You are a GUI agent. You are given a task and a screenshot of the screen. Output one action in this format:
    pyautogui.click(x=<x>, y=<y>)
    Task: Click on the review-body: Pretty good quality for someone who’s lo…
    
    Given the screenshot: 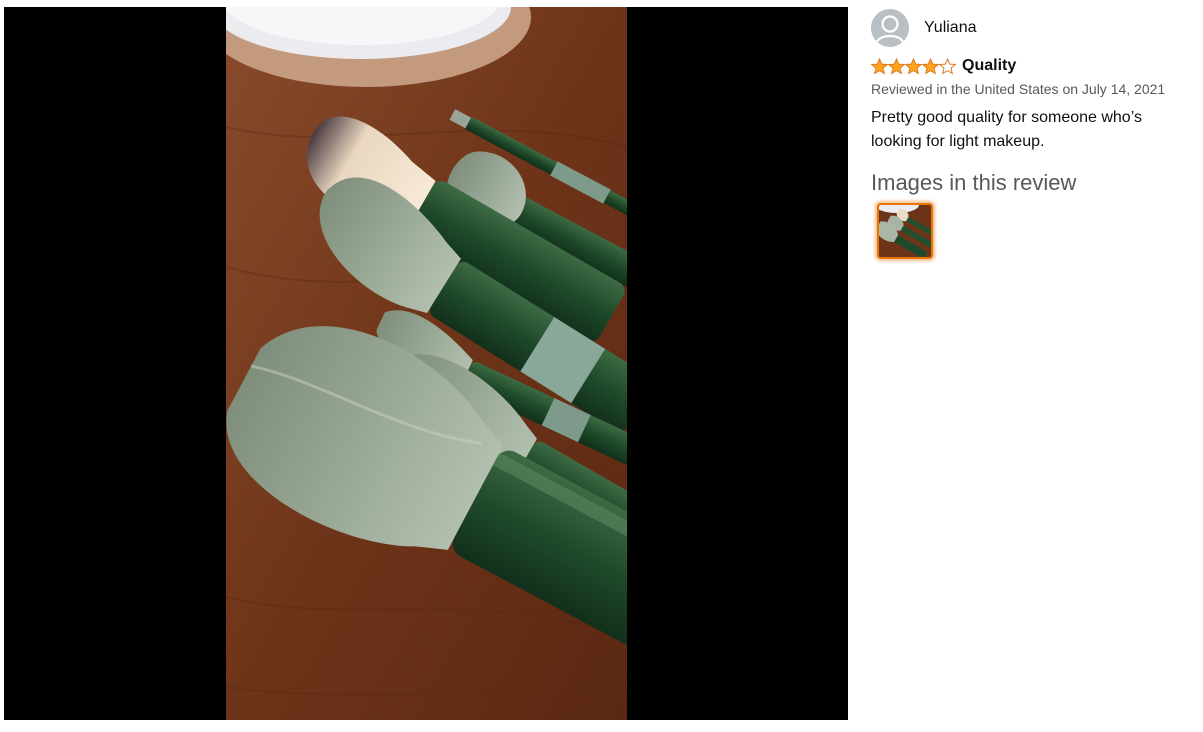 What is the action you would take?
    pyautogui.click(x=1006, y=129)
    